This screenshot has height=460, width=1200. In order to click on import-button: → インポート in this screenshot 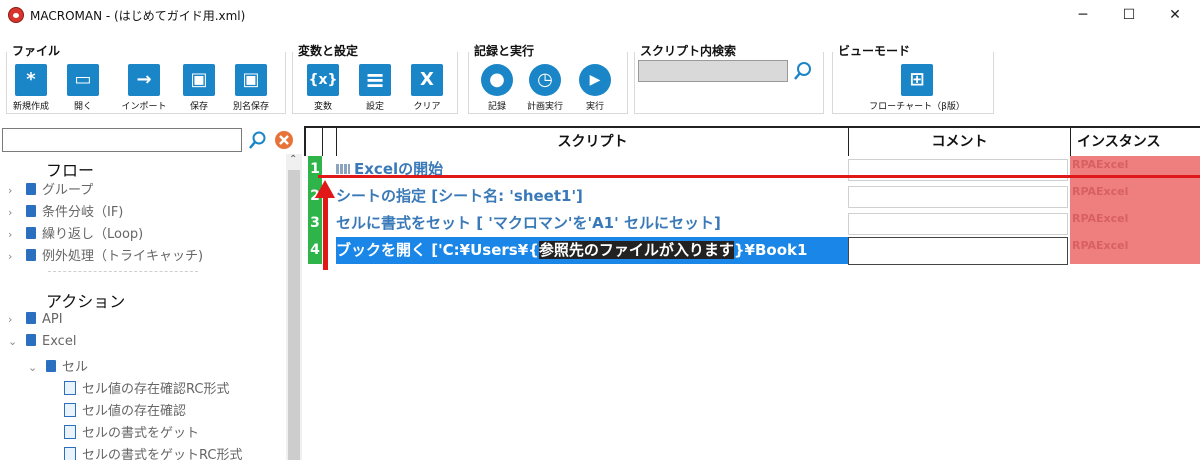, I will do `click(144, 88)`.